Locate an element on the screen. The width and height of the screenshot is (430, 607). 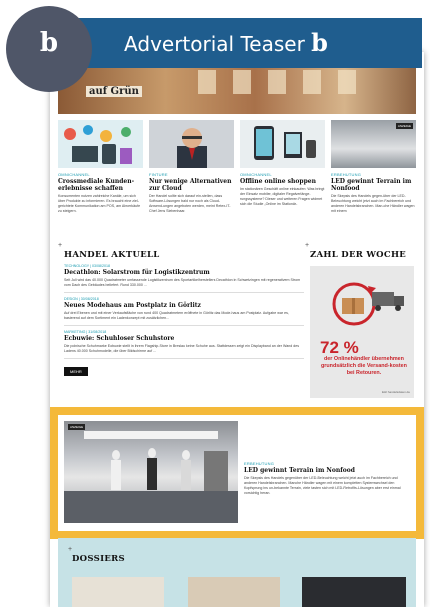
dossiers-section: + DOSSIERS is located at coordinates (237, 572).